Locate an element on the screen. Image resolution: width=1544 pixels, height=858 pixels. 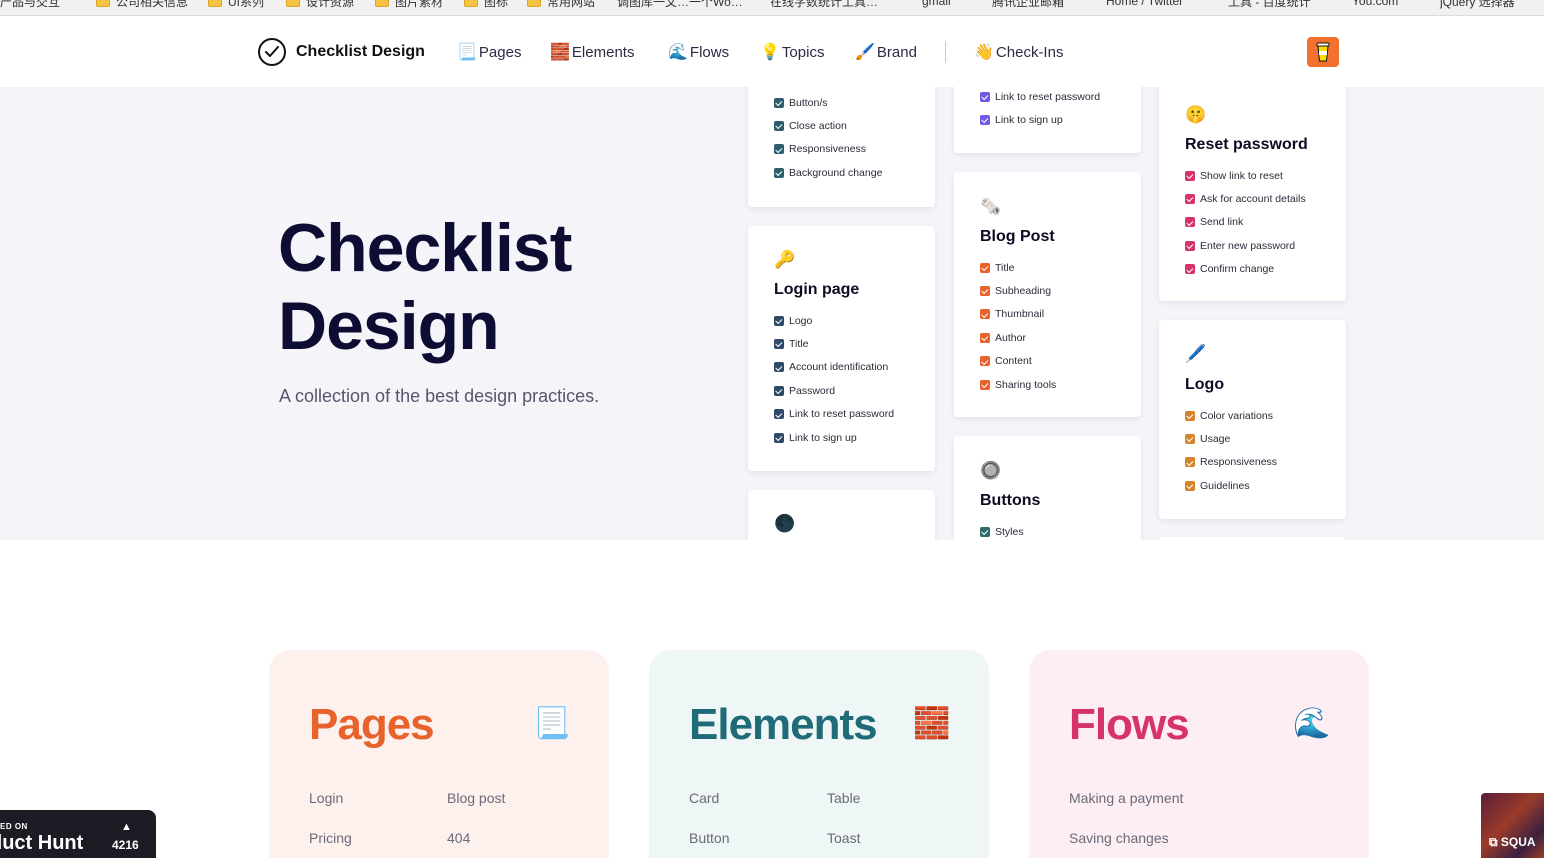
checklist-item: Send link is located at coordinates (1245, 222).